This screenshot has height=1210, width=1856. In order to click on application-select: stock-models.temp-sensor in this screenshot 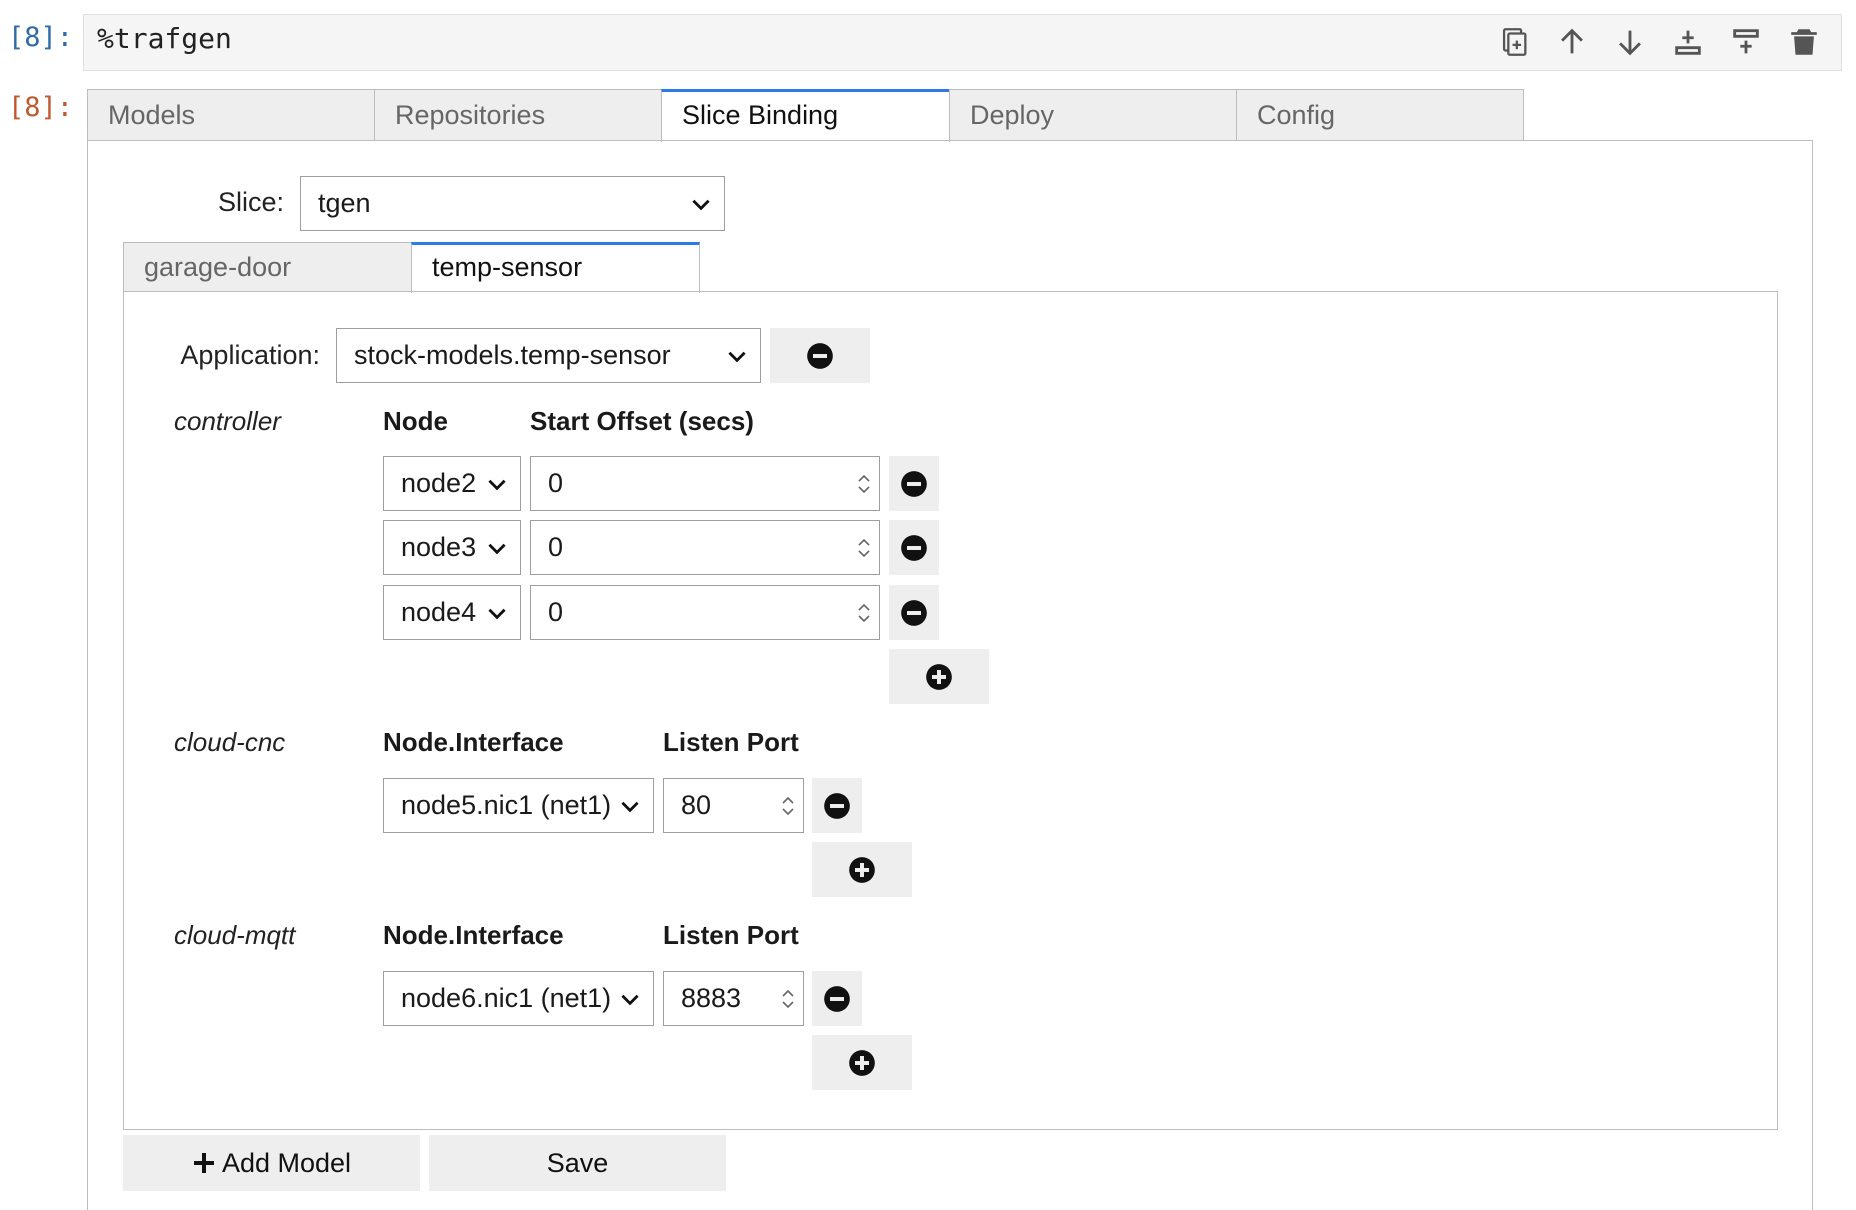, I will do `click(548, 355)`.